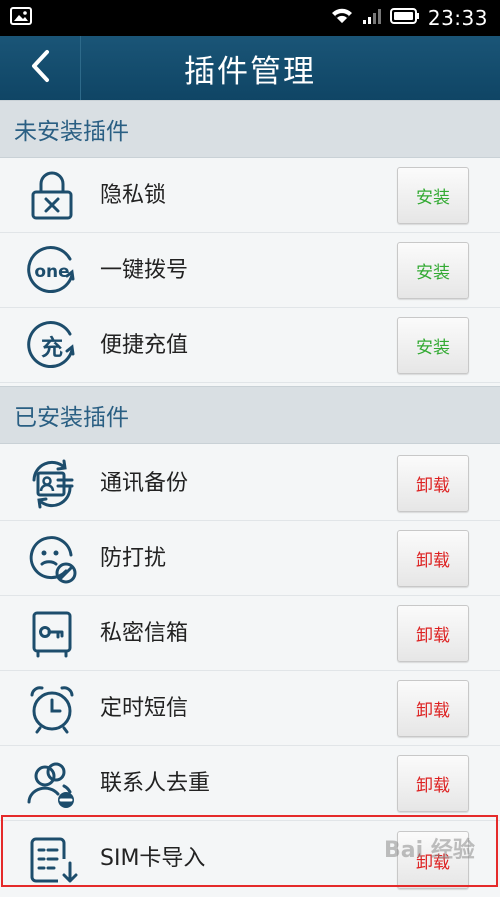 This screenshot has width=500, height=897. Describe the element at coordinates (250, 708) in the screenshot. I see `list-item: 定时短信 卸载` at that location.